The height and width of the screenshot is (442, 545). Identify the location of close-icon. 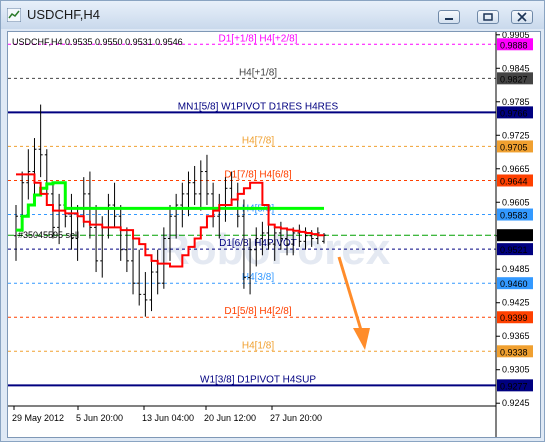
(522, 17).